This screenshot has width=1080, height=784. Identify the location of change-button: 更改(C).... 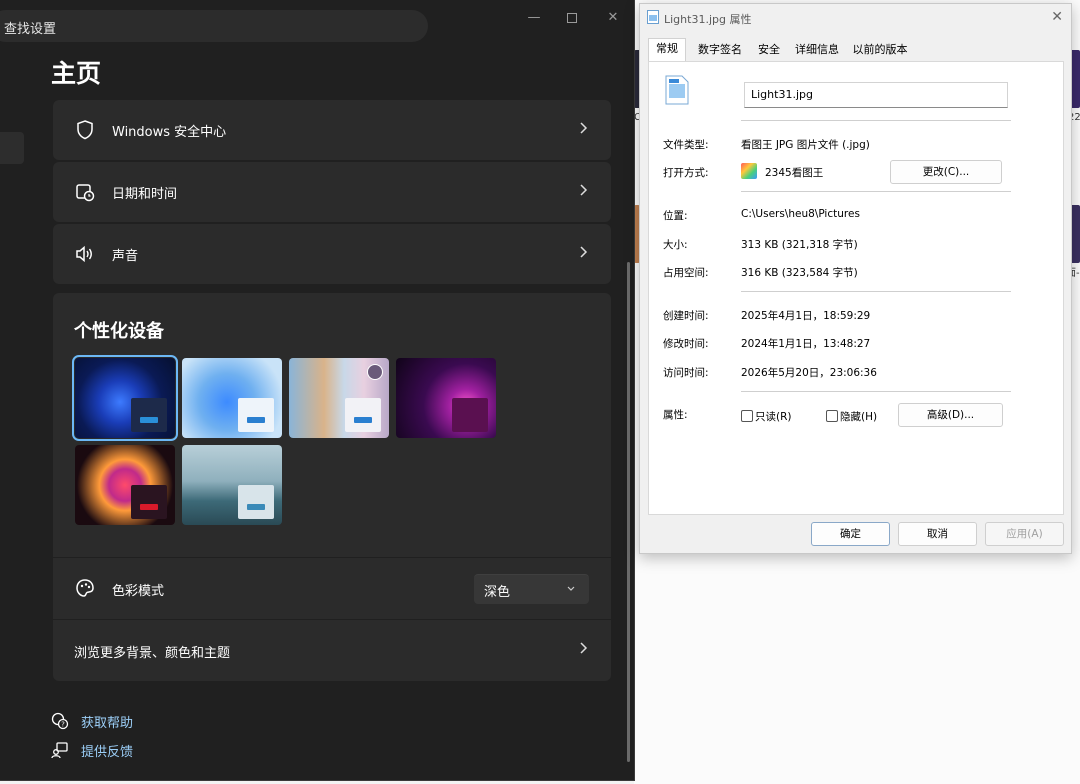
(946, 172).